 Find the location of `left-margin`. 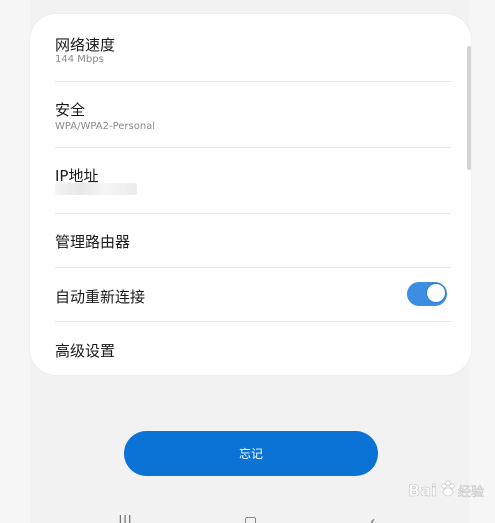

left-margin is located at coordinates (15, 261).